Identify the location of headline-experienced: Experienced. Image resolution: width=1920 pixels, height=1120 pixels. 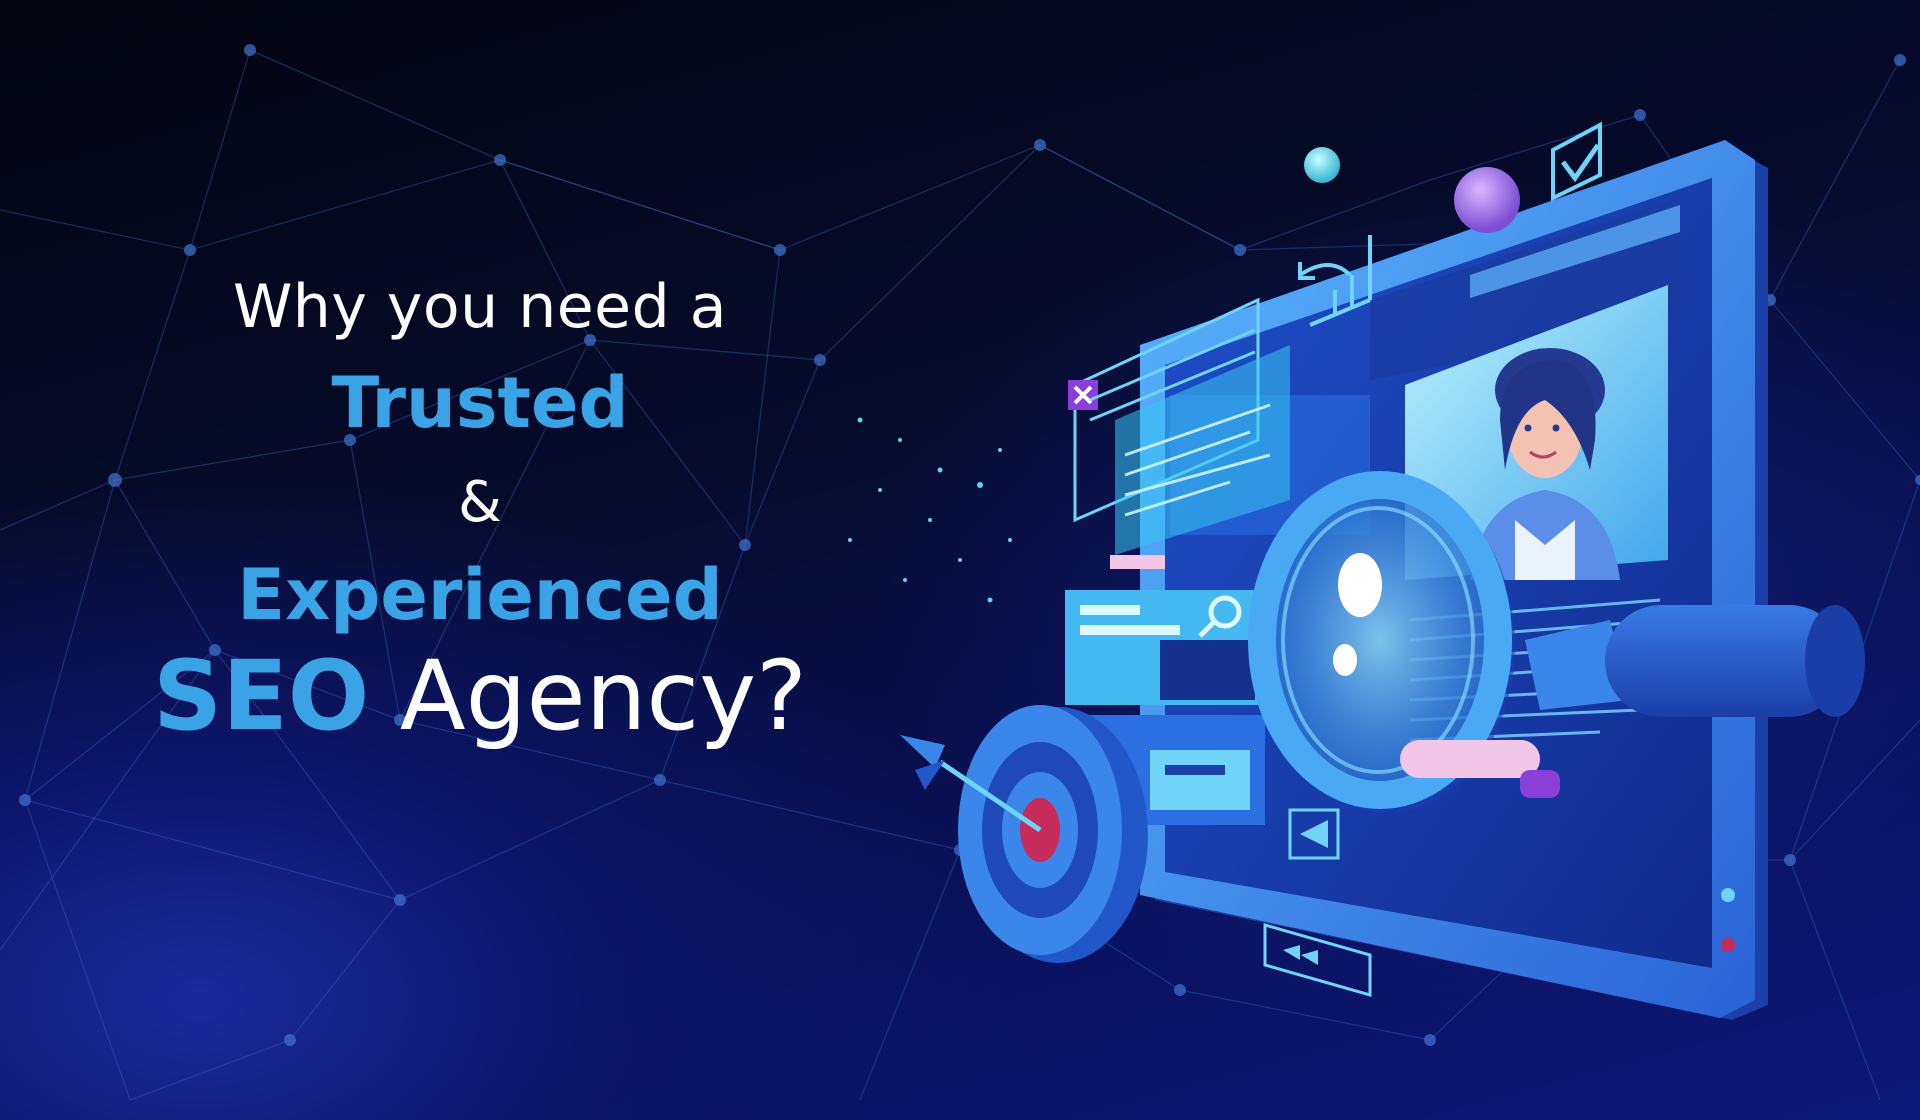
(480, 595).